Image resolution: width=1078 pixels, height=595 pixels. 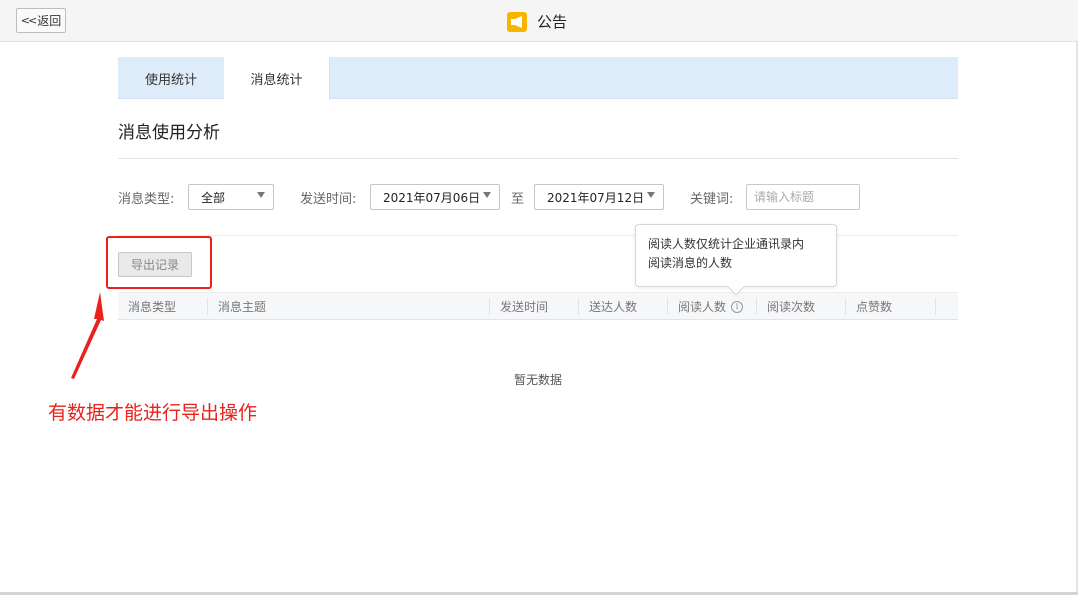 I want to click on column-header: 送达人数, so click(x=623, y=306).